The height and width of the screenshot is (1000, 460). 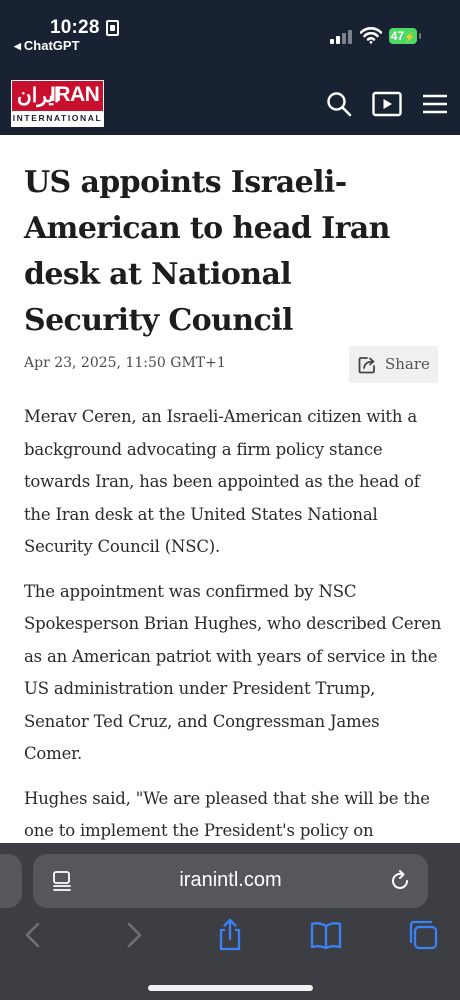 What do you see at coordinates (57, 118) in the screenshot?
I see `logo-subtitle: INTERNATIONAL` at bounding box center [57, 118].